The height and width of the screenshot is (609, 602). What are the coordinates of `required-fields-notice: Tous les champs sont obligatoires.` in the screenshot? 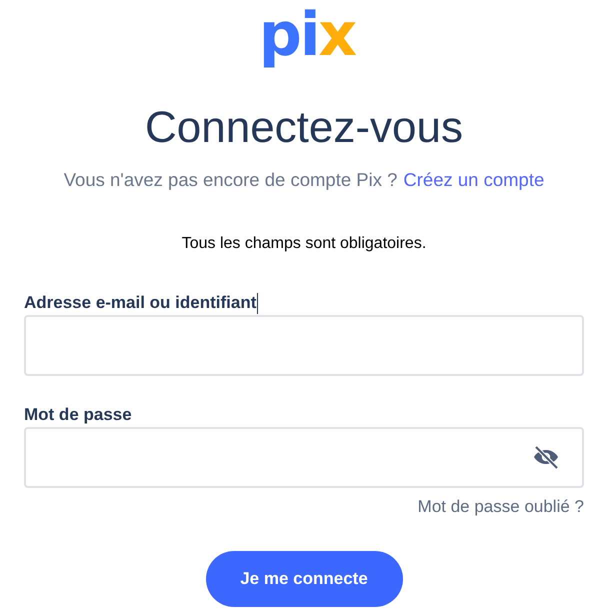 It's located at (304, 244).